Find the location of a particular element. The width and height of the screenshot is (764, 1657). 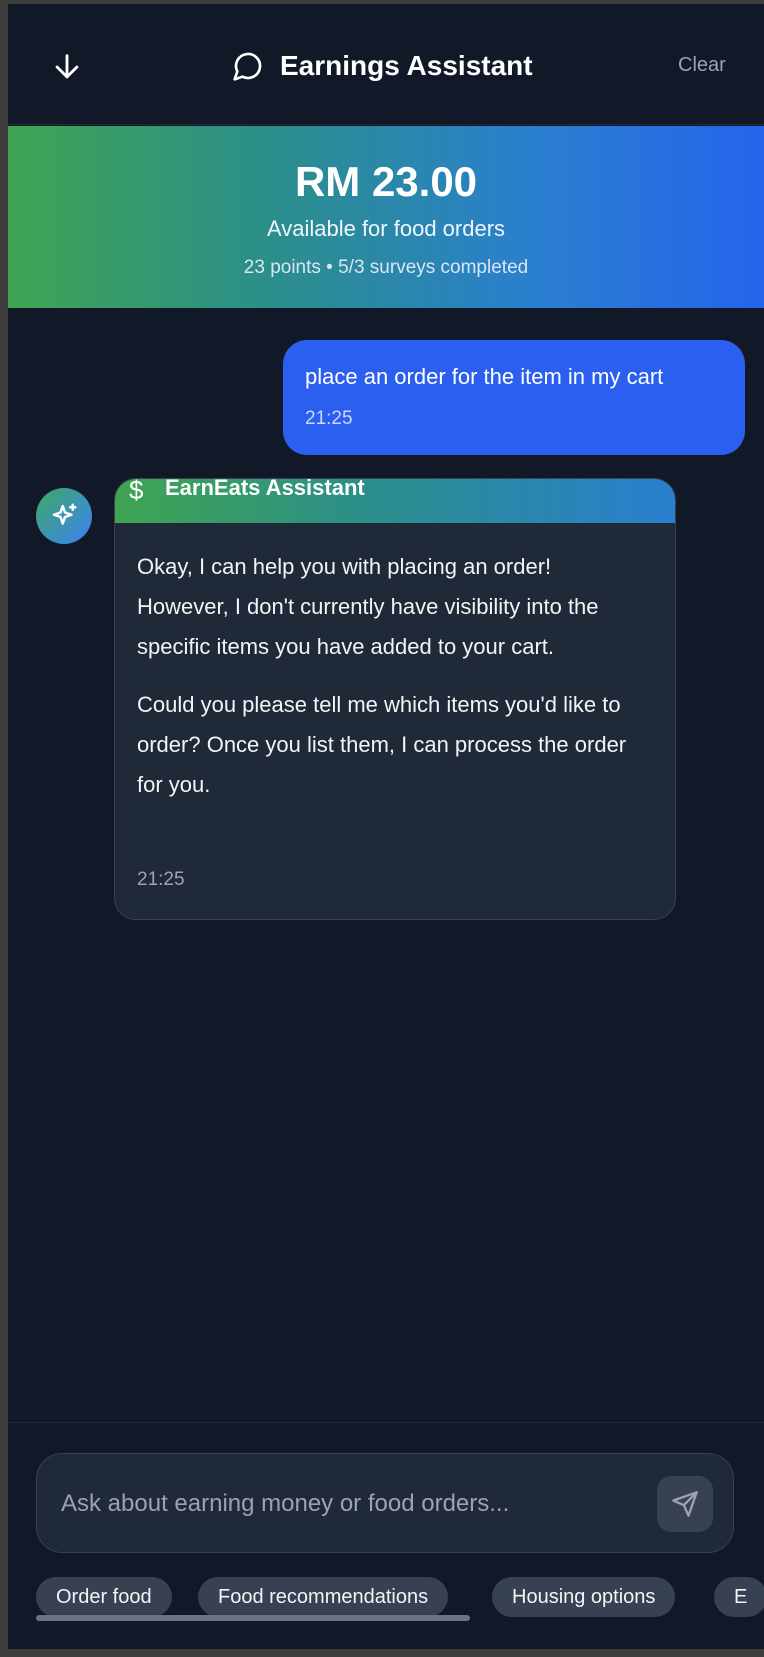

send-button is located at coordinates (685, 1504).